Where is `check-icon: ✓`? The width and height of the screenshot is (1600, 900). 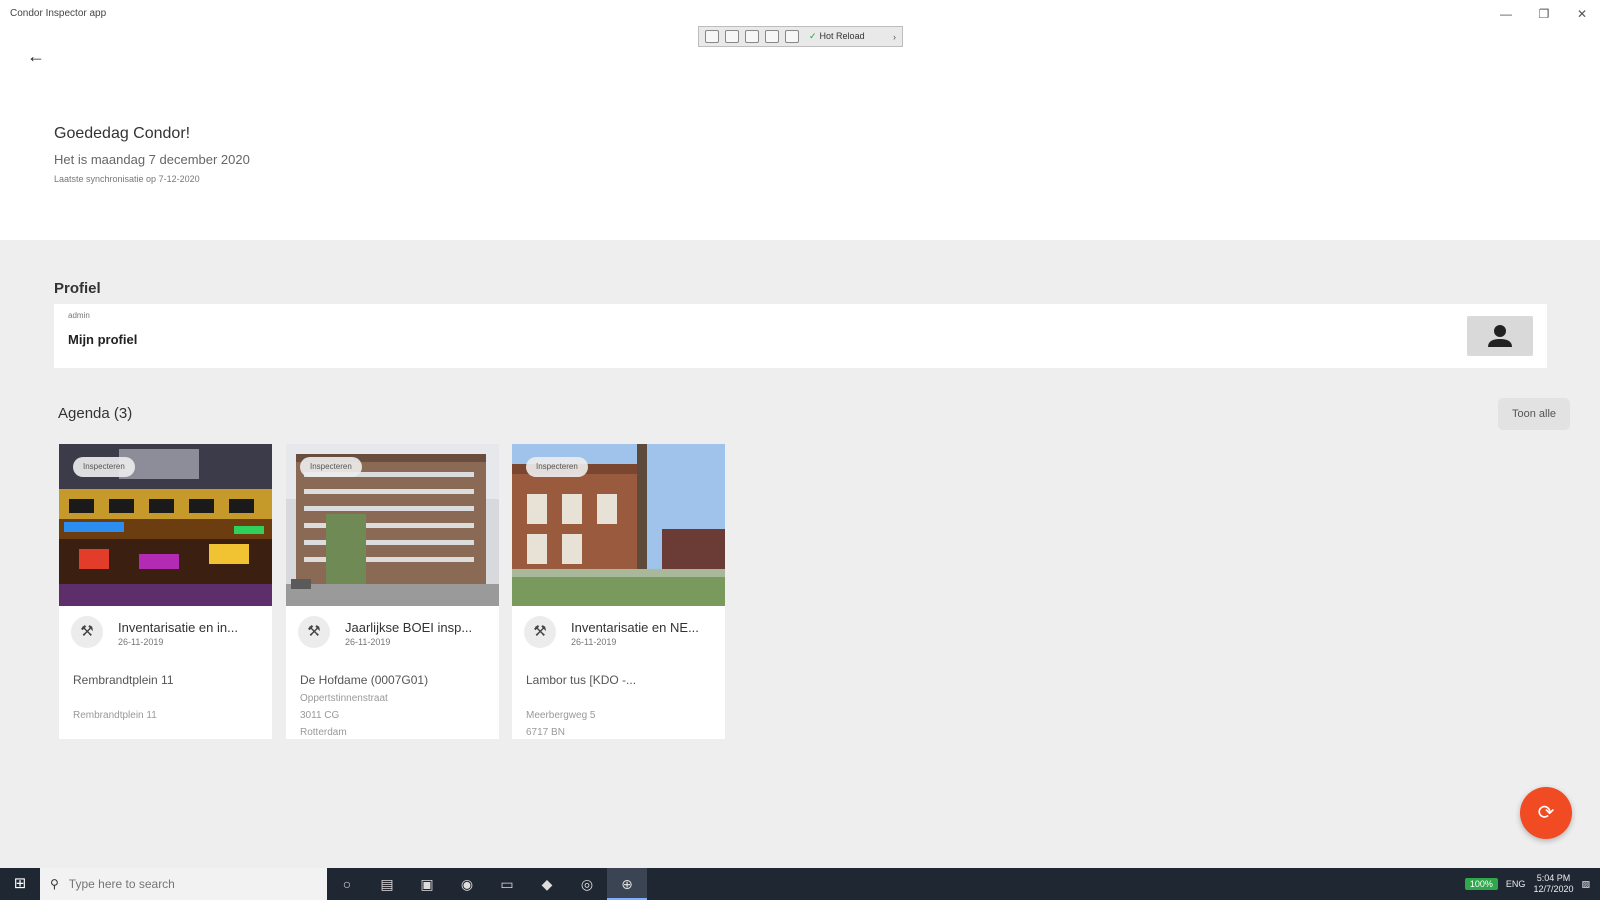
check-icon: ✓ is located at coordinates (813, 36).